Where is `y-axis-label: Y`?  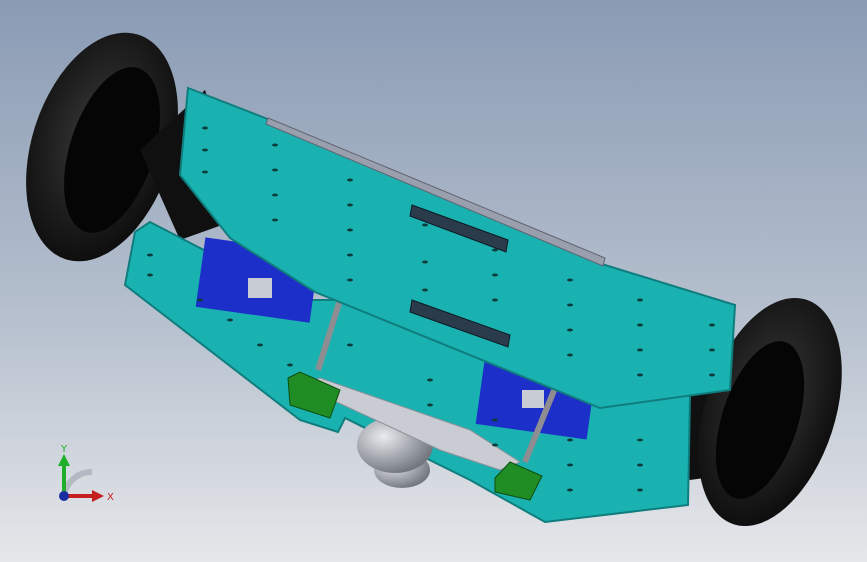 y-axis-label: Y is located at coordinates (64, 449).